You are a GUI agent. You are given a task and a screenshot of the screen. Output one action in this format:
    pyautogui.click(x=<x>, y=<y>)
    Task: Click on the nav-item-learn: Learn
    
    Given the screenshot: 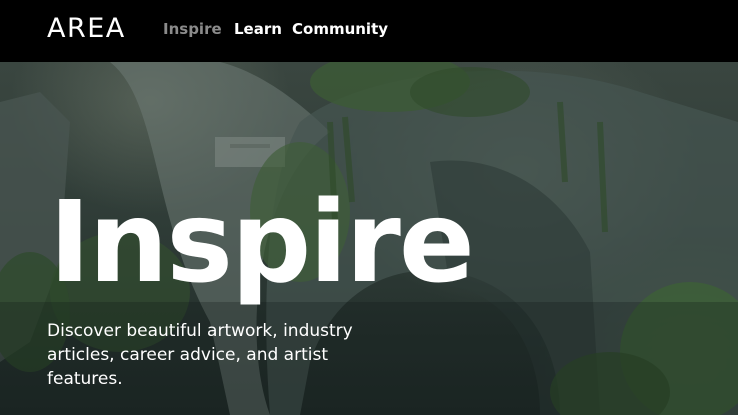 What is the action you would take?
    pyautogui.click(x=258, y=29)
    